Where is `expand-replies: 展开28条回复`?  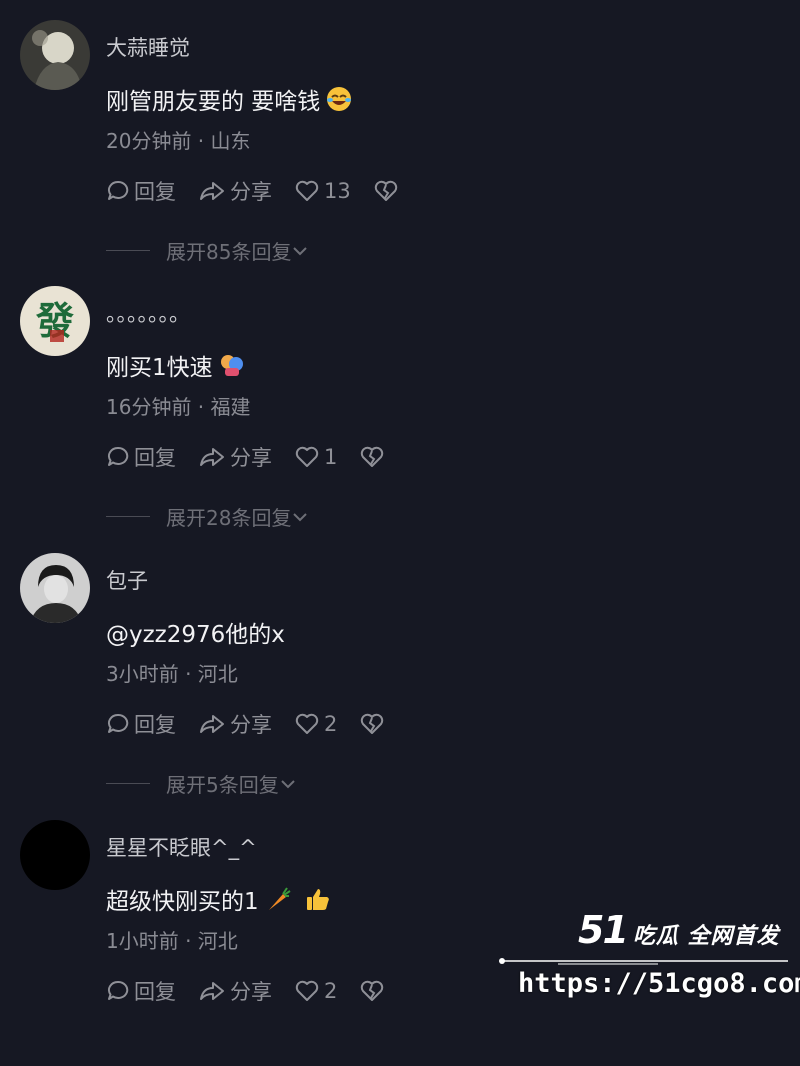
expand-replies: 展开28条回复 is located at coordinates (207, 516).